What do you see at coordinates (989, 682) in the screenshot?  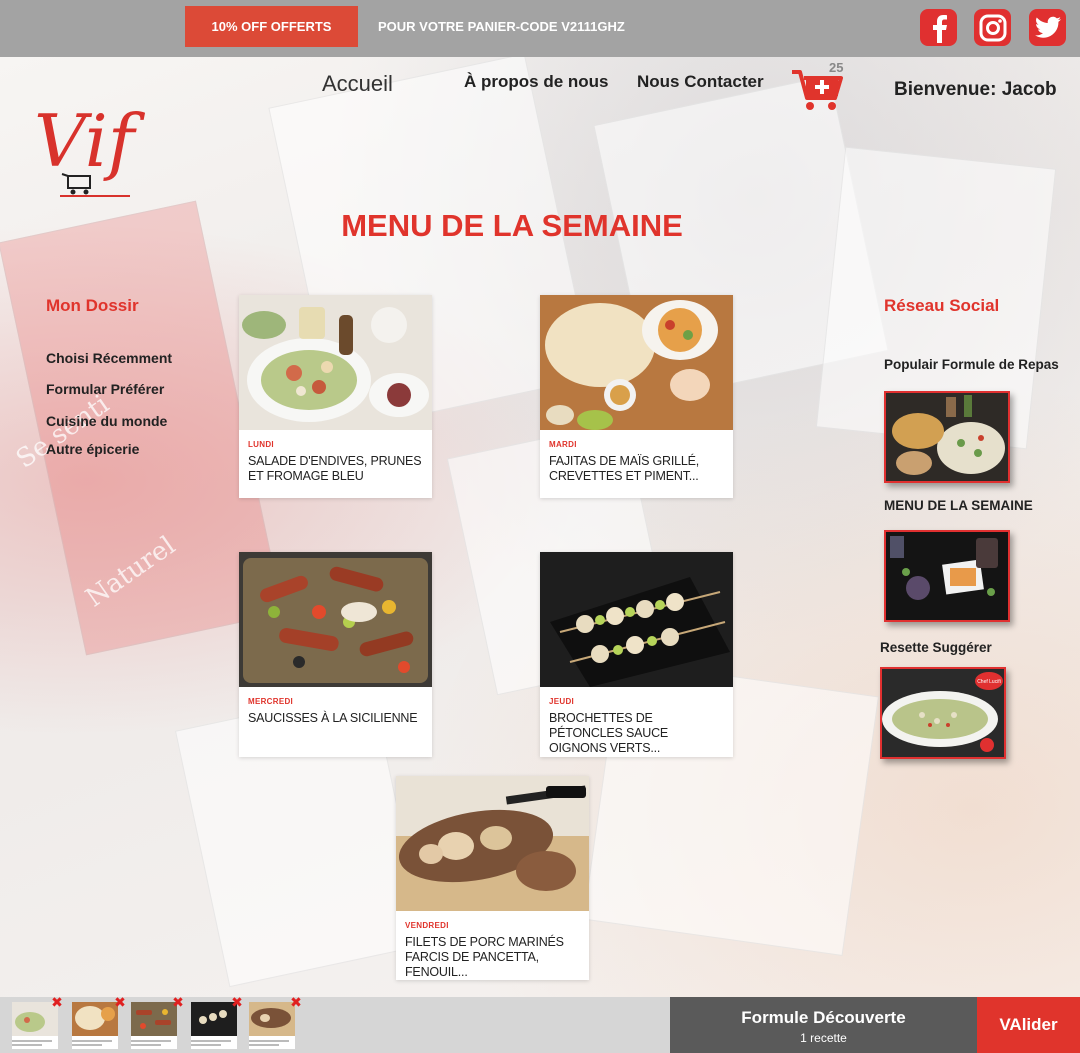 I see `chef-badge-text: Chef Lucifi` at bounding box center [989, 682].